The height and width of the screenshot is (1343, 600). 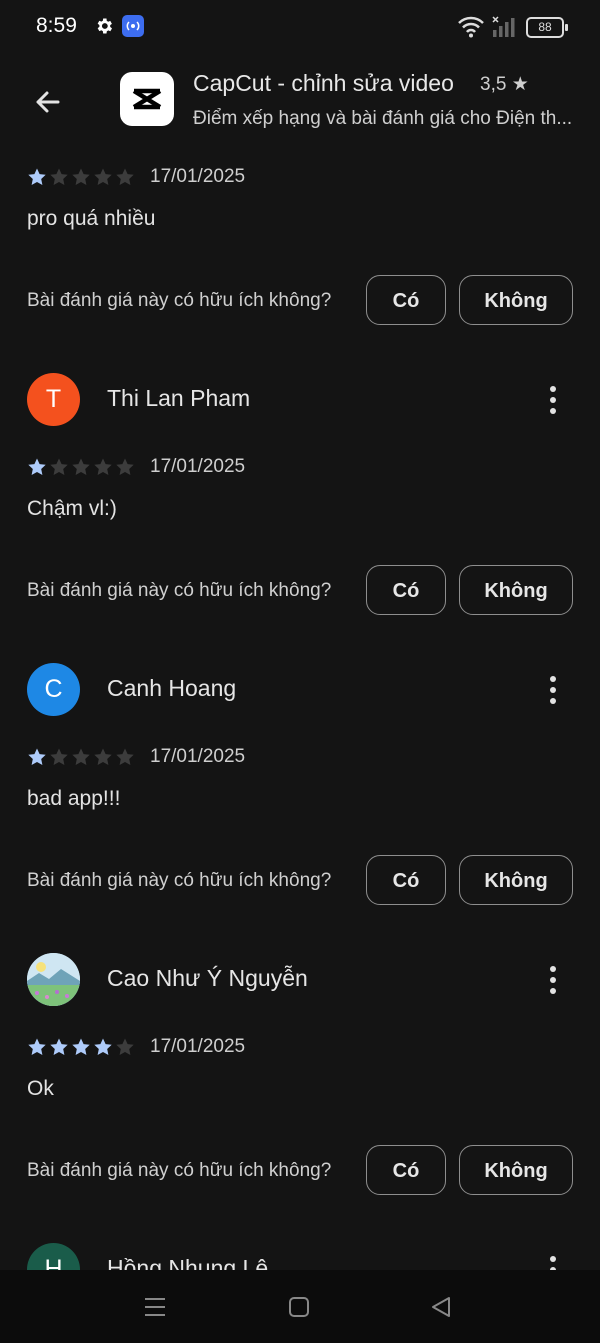 I want to click on wifi-icon, so click(x=471, y=27).